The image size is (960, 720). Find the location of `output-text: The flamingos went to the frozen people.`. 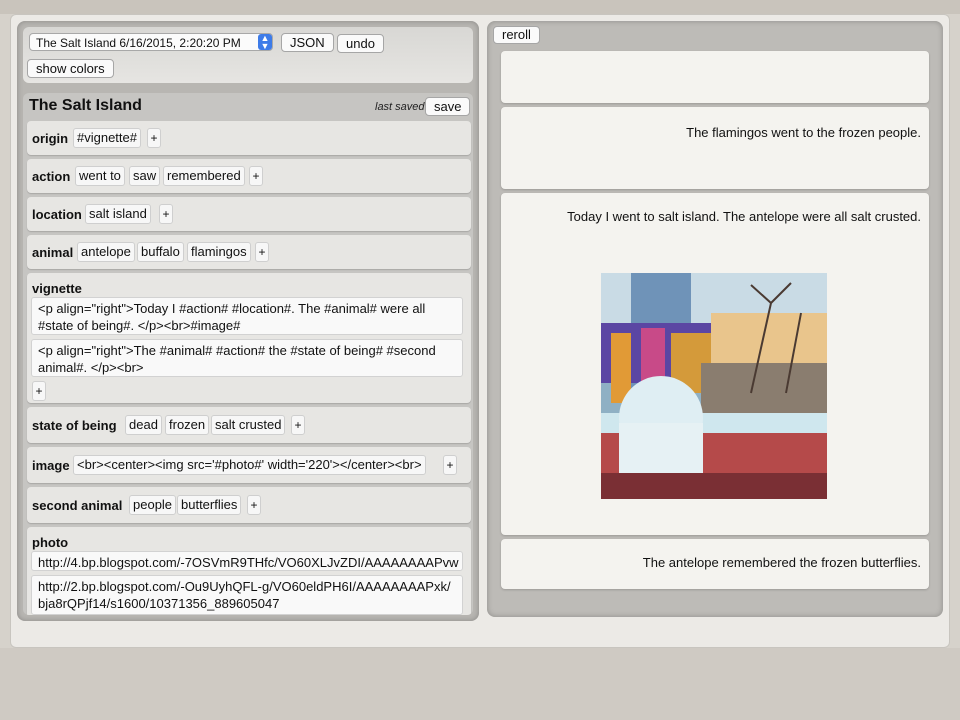

output-text: The flamingos went to the frozen people. is located at coordinates (803, 132).